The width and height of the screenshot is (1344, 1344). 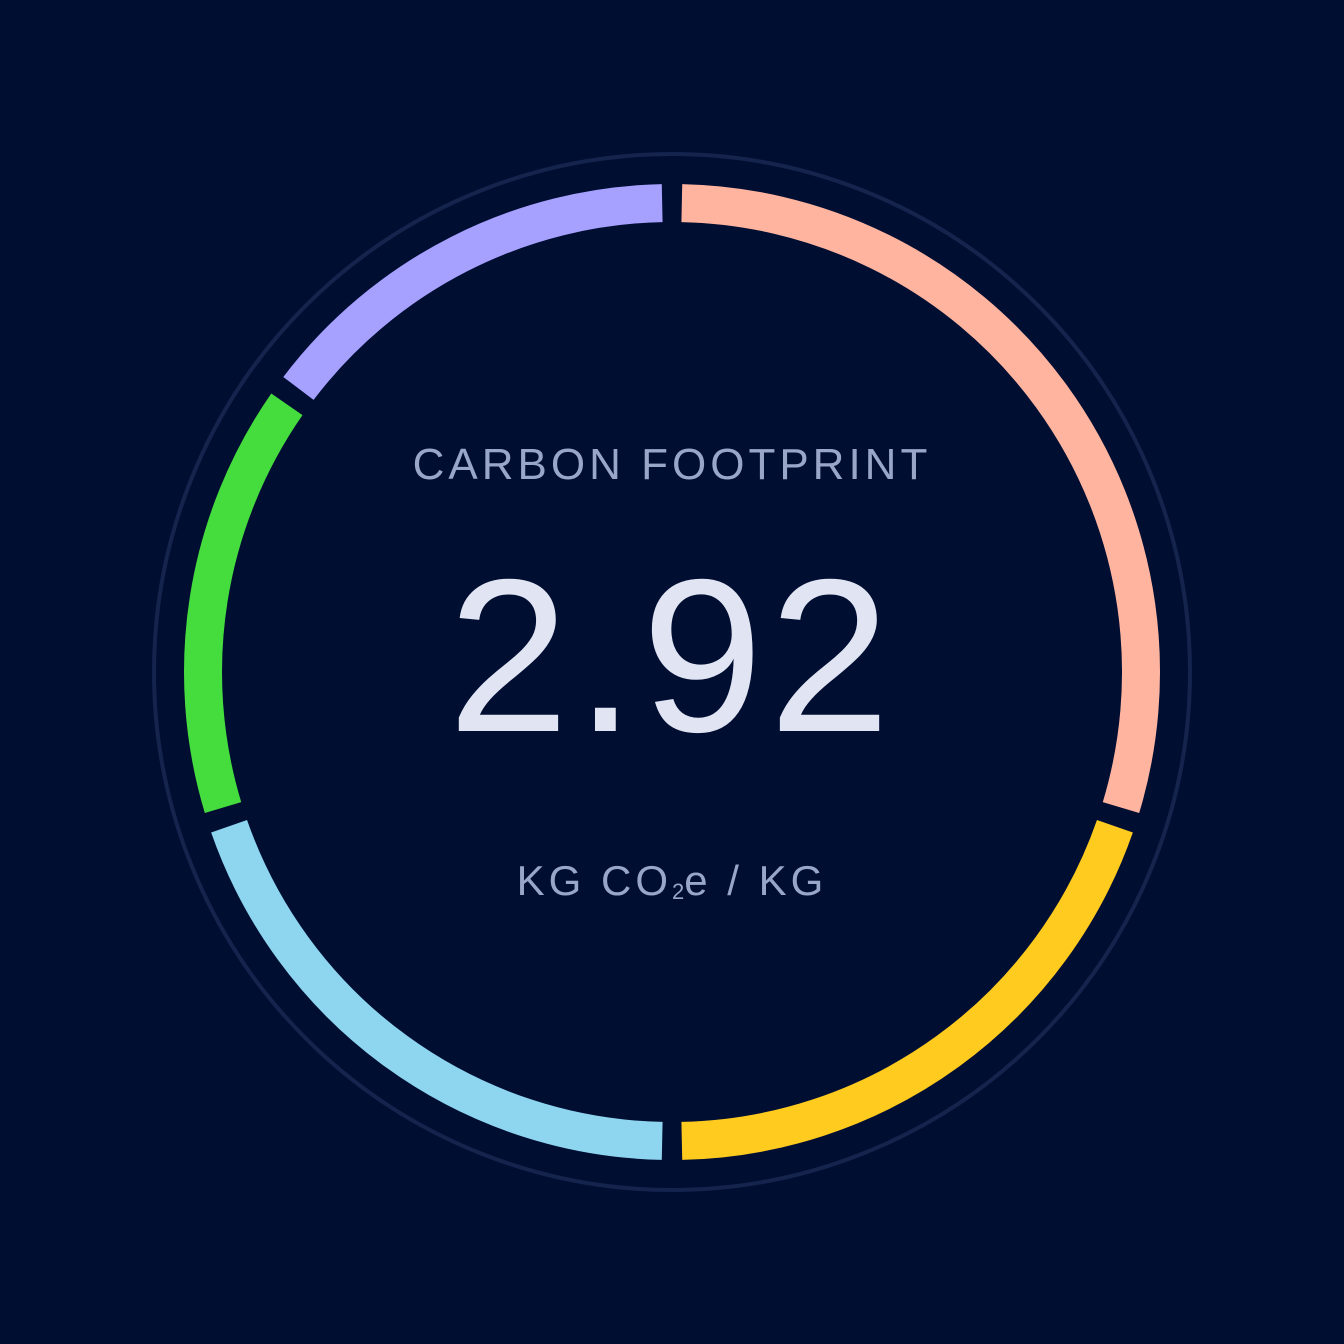 What do you see at coordinates (678, 891) in the screenshot?
I see `unit-subscript: 2` at bounding box center [678, 891].